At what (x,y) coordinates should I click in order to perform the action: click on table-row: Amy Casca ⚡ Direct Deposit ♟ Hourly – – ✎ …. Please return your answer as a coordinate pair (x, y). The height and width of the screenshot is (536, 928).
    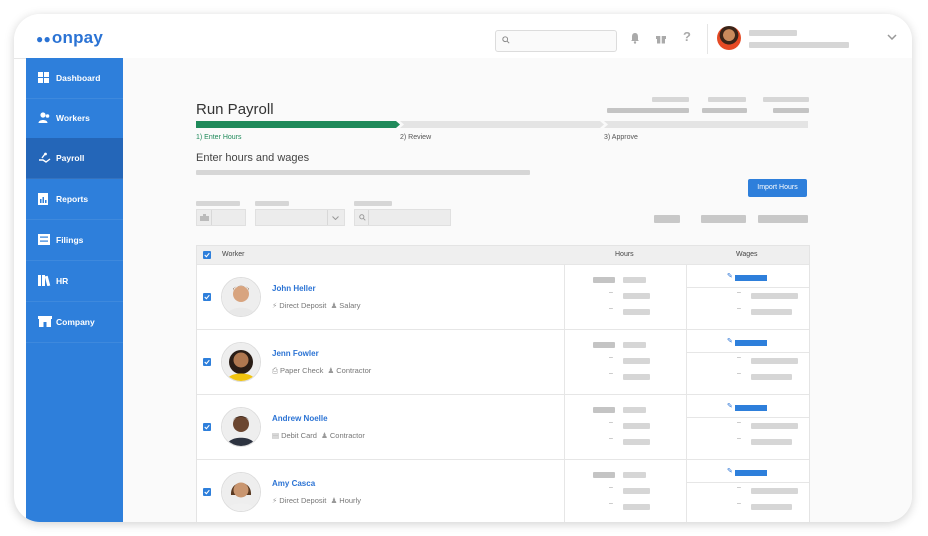
    Looking at the image, I should click on (503, 490).